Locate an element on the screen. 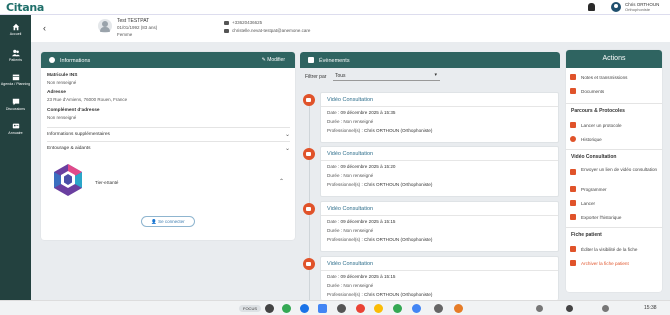 This screenshot has height=315, width=670. archiver-action: Archiver la fiche patient is located at coordinates (599, 263).